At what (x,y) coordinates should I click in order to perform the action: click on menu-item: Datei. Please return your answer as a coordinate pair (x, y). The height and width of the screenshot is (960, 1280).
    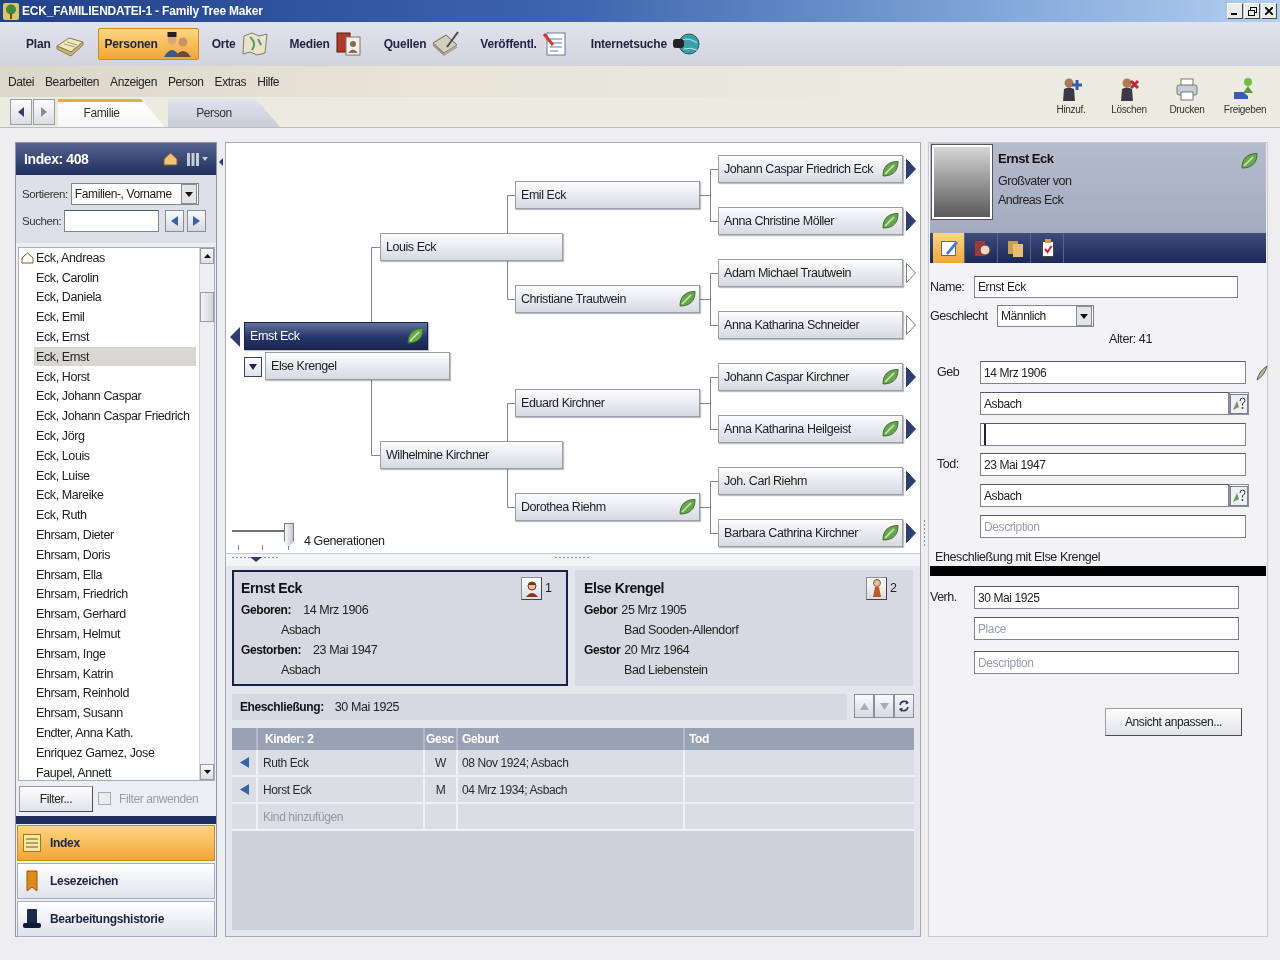
    Looking at the image, I should click on (21, 81).